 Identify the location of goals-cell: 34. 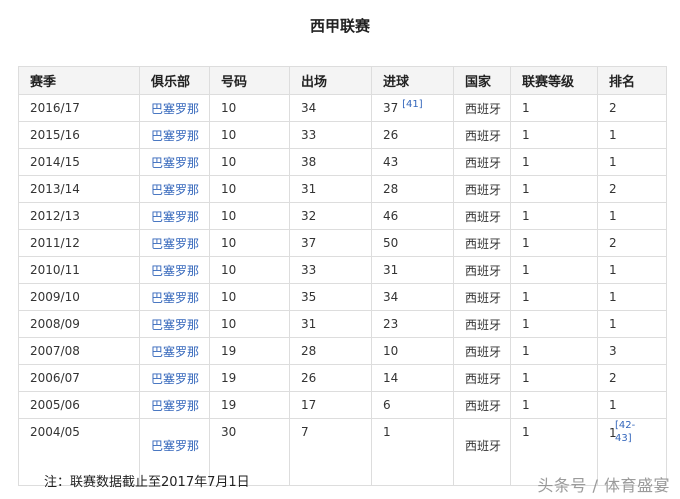
(412, 297).